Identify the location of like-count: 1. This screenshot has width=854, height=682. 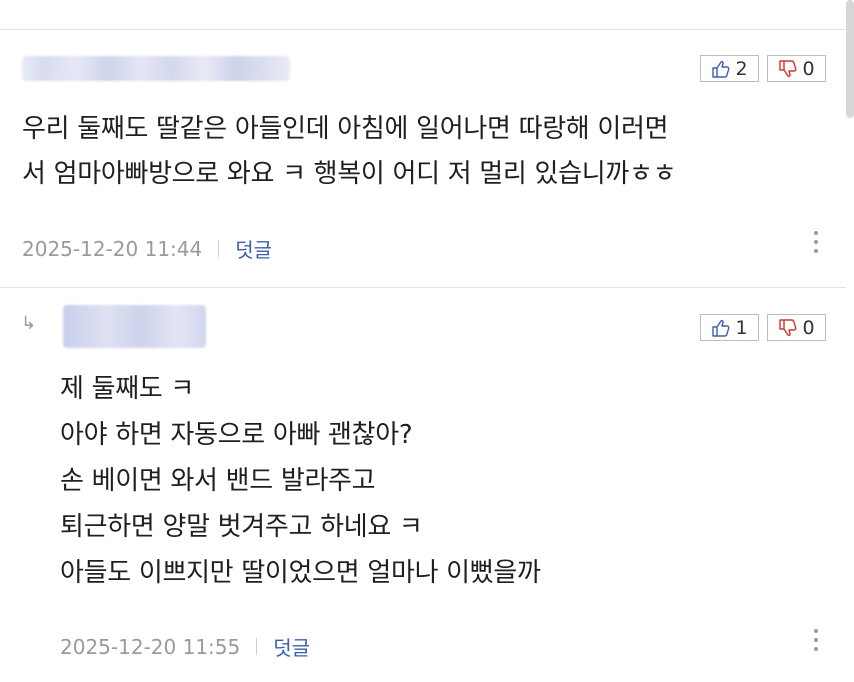
(741, 327).